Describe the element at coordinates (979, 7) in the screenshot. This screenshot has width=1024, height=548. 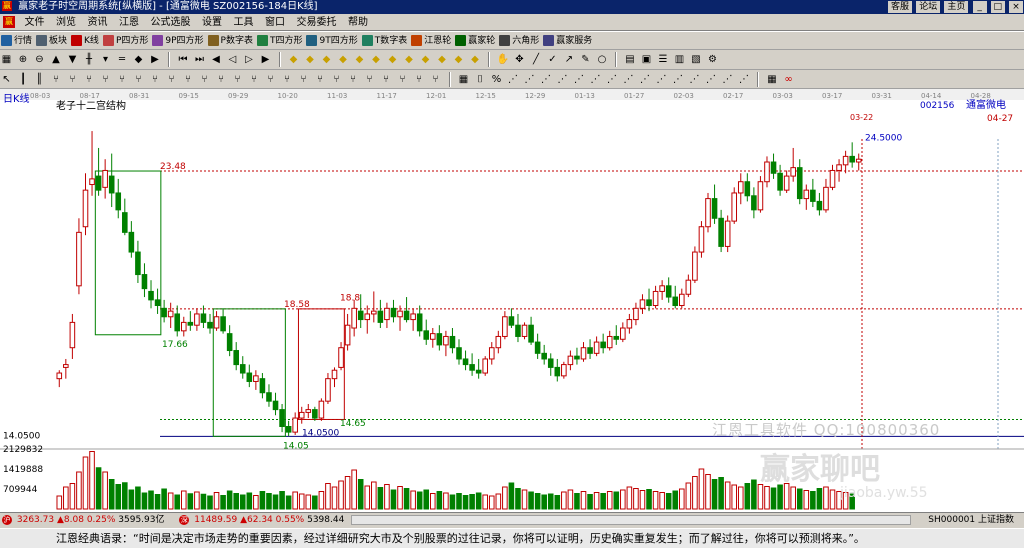
I see `minimize-button: _` at that location.